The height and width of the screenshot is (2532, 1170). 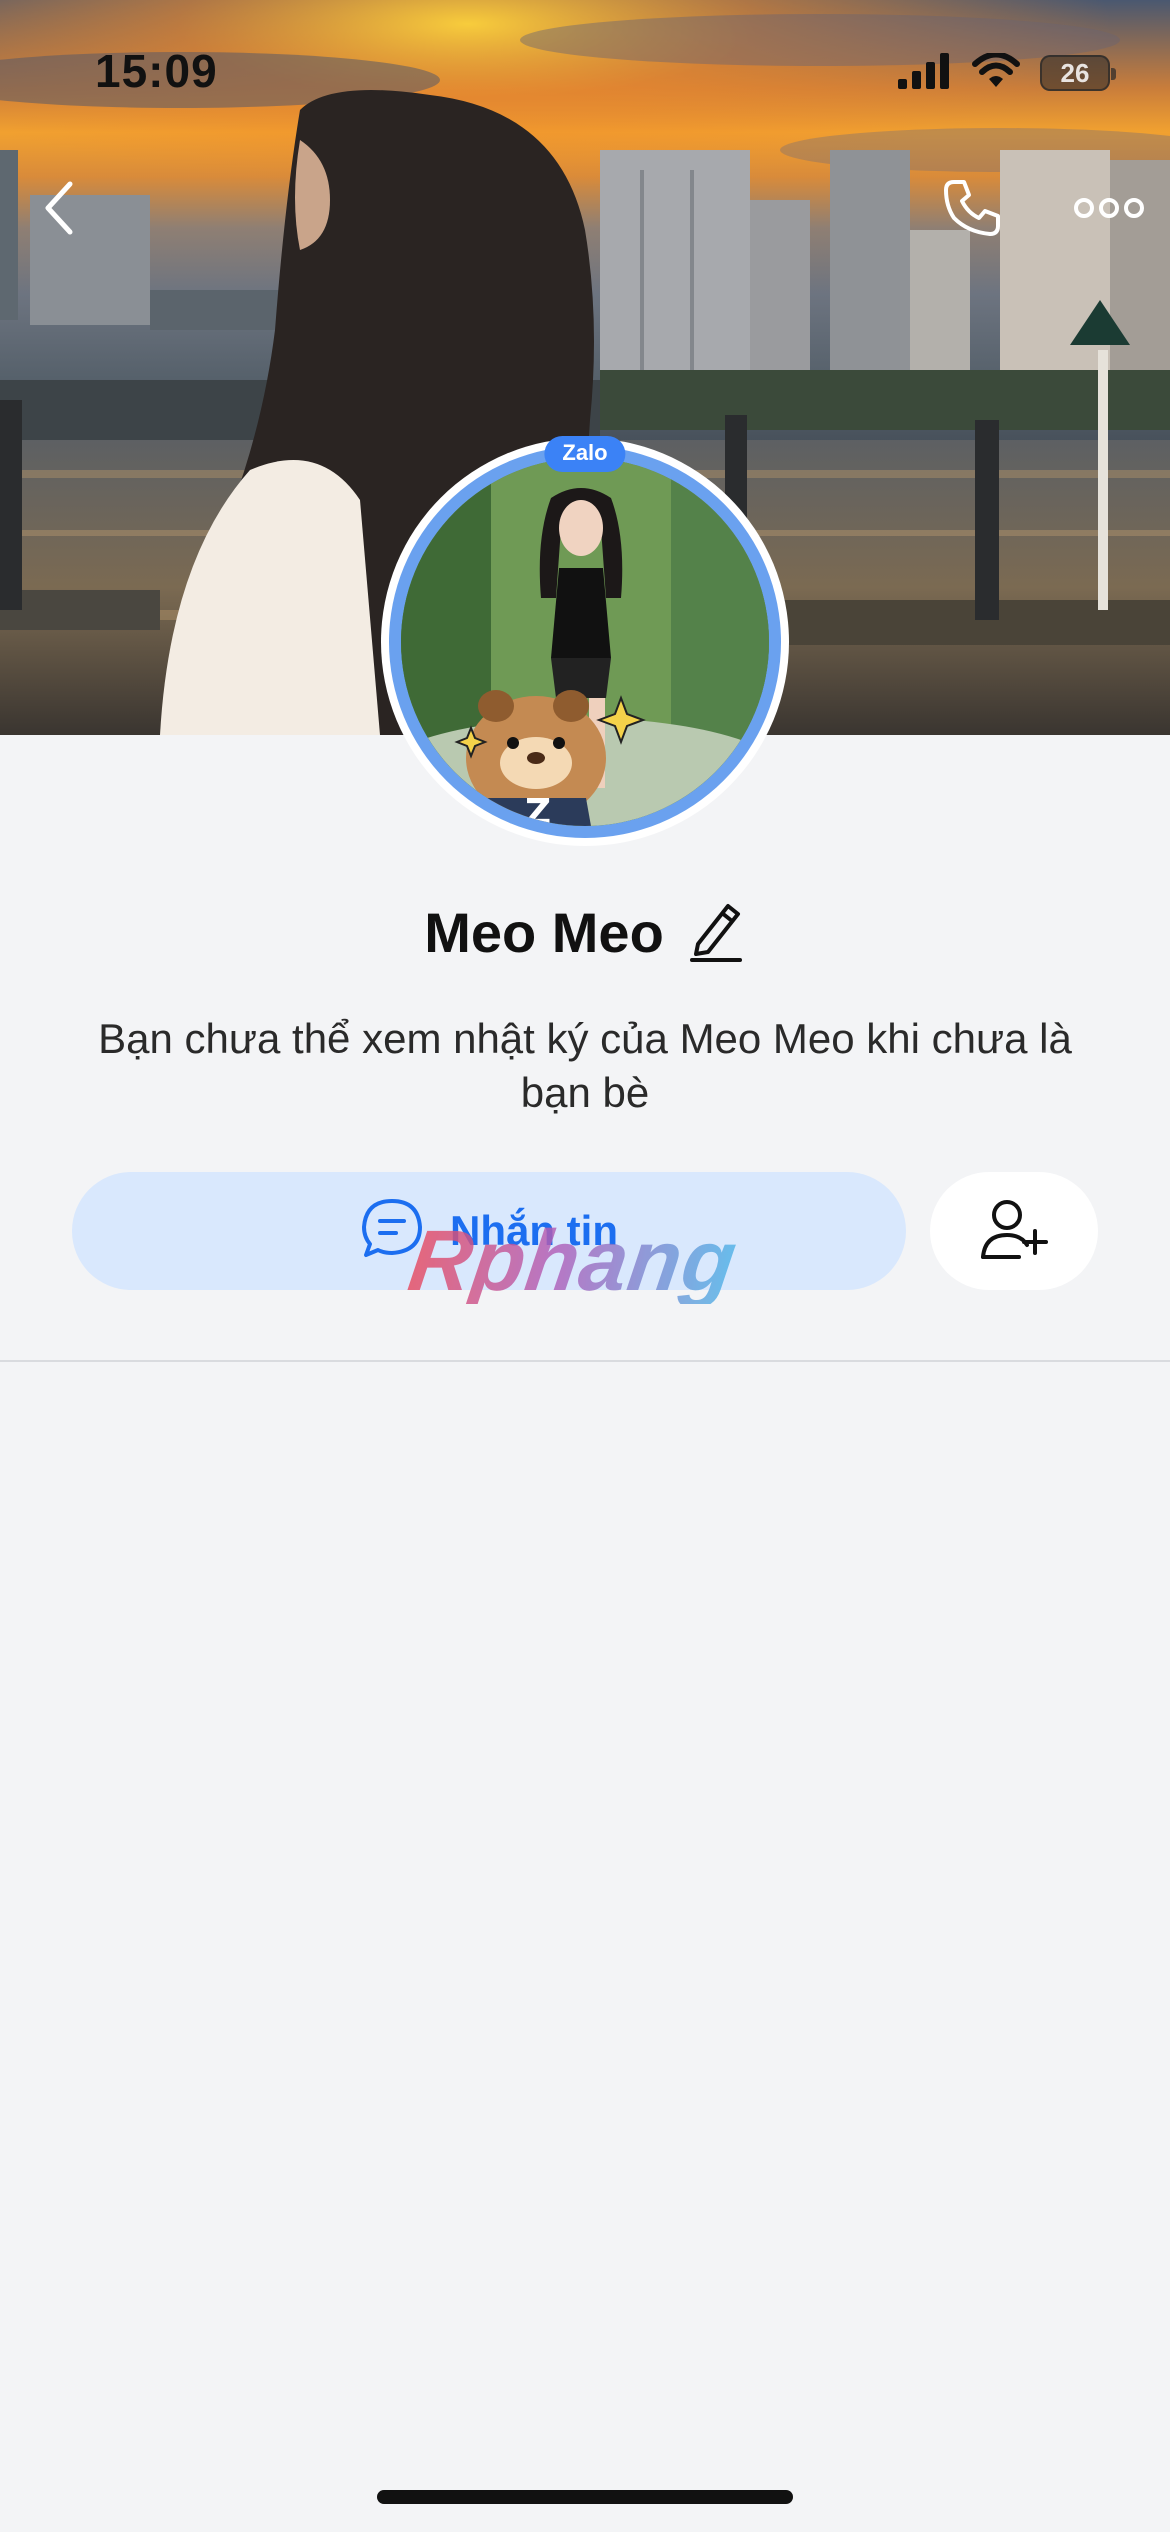 What do you see at coordinates (585, 70) in the screenshot?
I see `status-bar: 15:09 26` at bounding box center [585, 70].